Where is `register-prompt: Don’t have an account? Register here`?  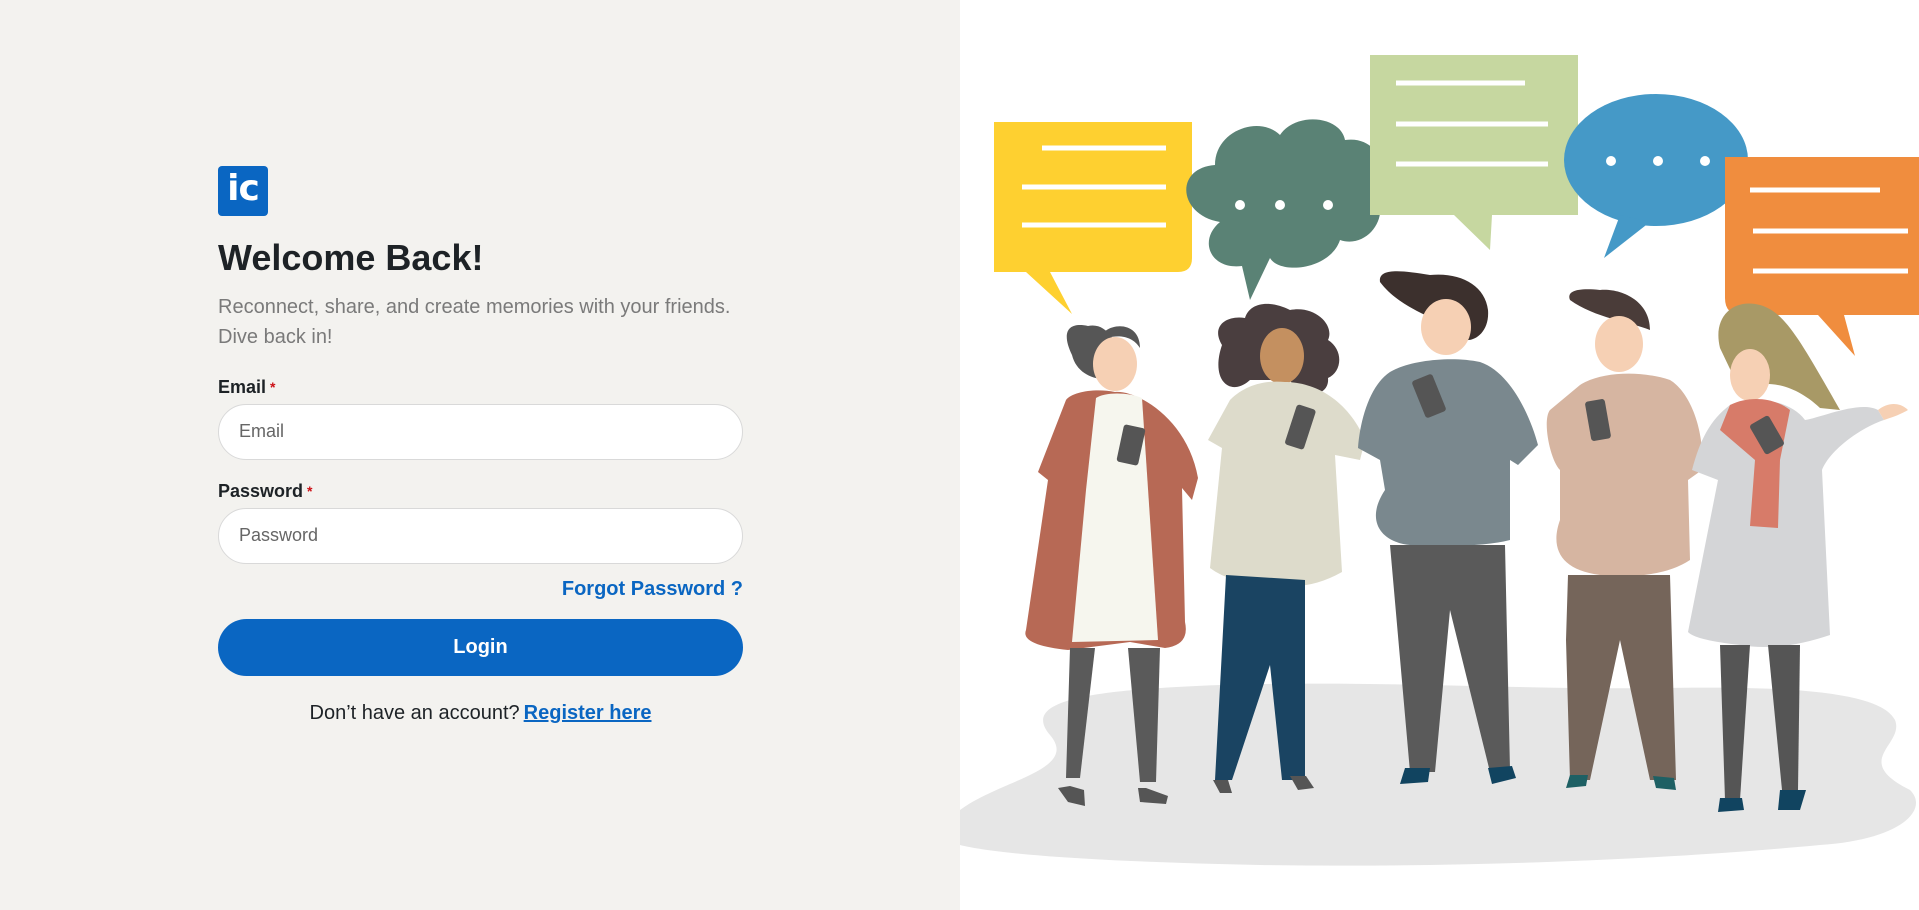 register-prompt: Don’t have an account? Register here is located at coordinates (480, 713).